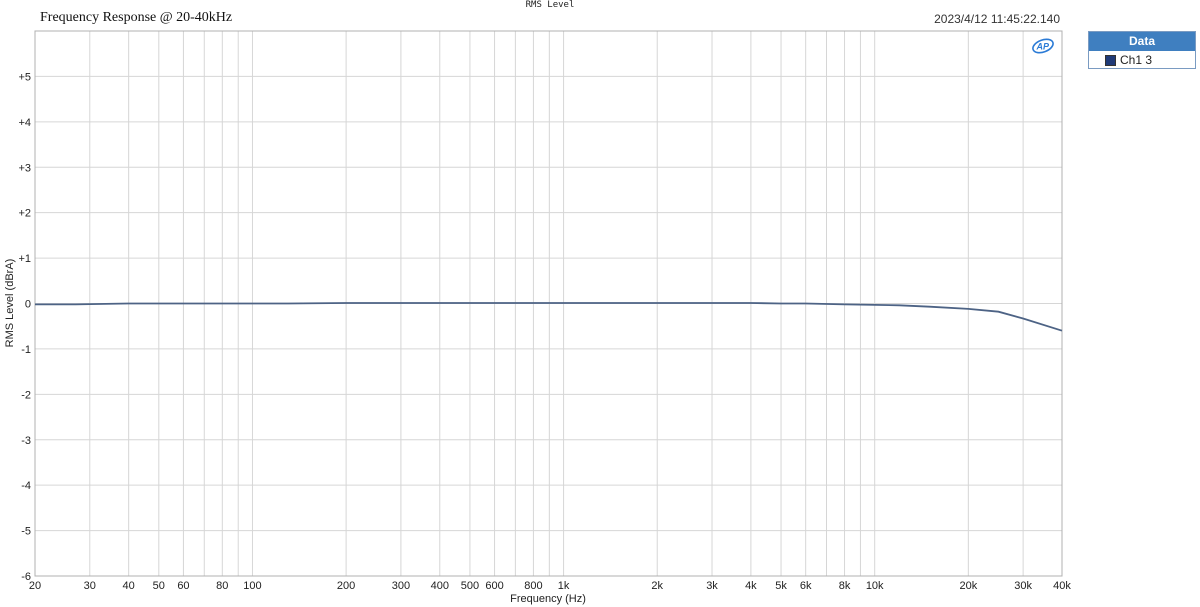 Image resolution: width=1200 pixels, height=607 pixels. I want to click on x-tick-label: 800, so click(533, 586).